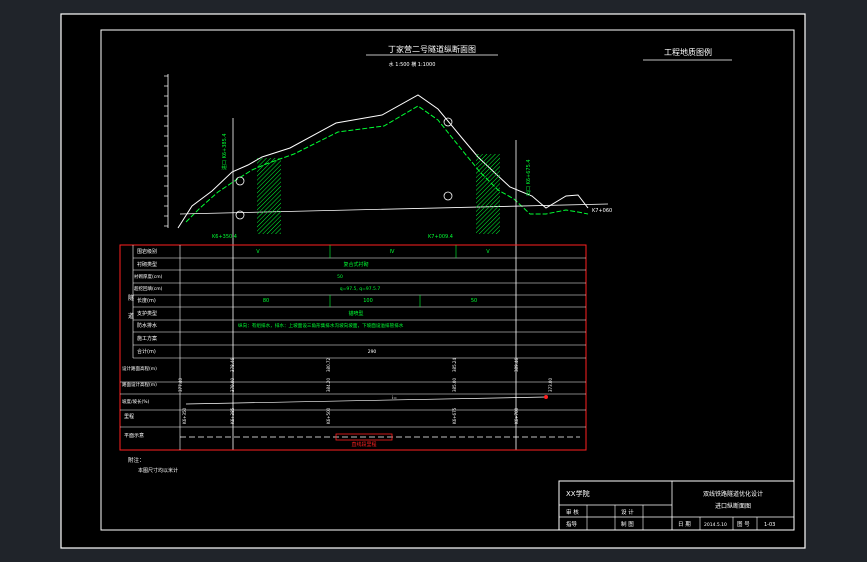 This screenshot has height=562, width=867. What do you see at coordinates (627, 524) in the screenshot?
I see `draw-cell: 制 图` at bounding box center [627, 524].